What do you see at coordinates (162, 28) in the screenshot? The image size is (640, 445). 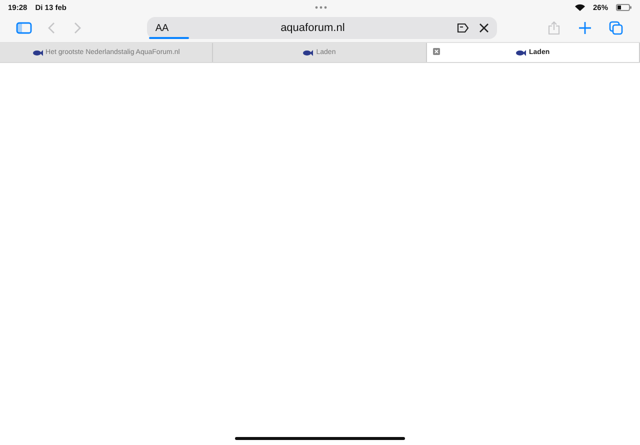 I see `text-size-button: AA` at bounding box center [162, 28].